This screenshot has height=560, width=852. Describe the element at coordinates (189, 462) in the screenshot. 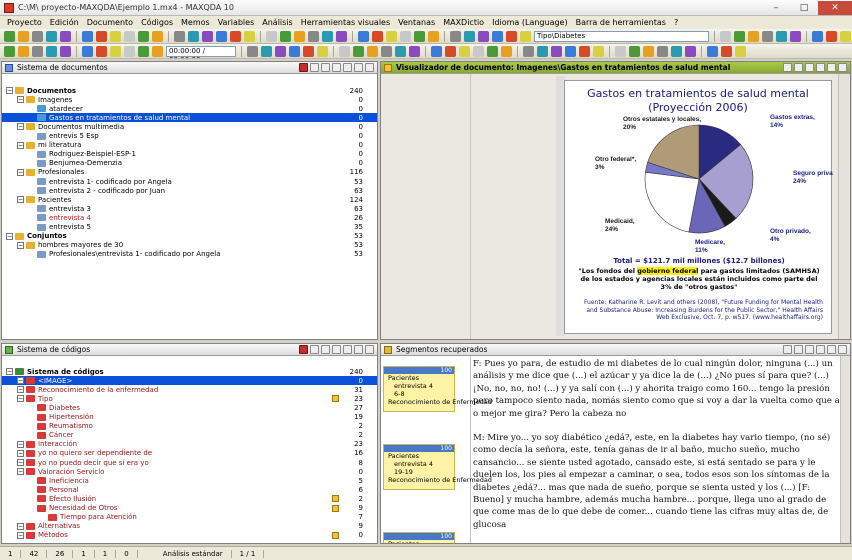

I see `tree-row: − yo no puedo decir que sí era yo 8` at that location.